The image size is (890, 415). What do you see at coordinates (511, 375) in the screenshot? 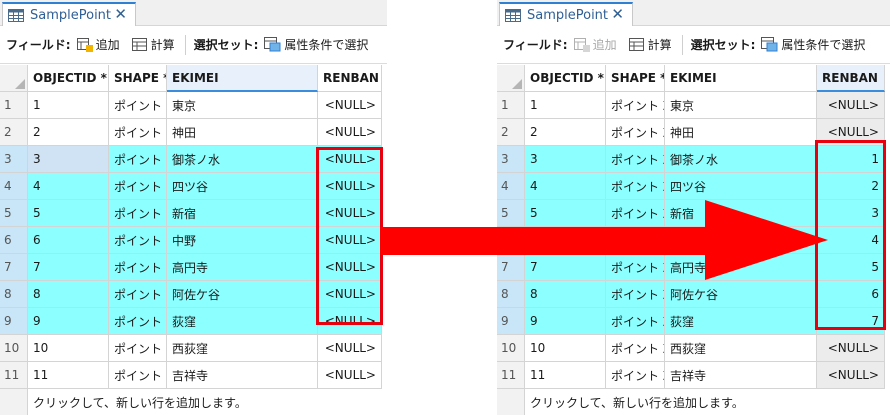
I see `row-number: 11` at bounding box center [511, 375].